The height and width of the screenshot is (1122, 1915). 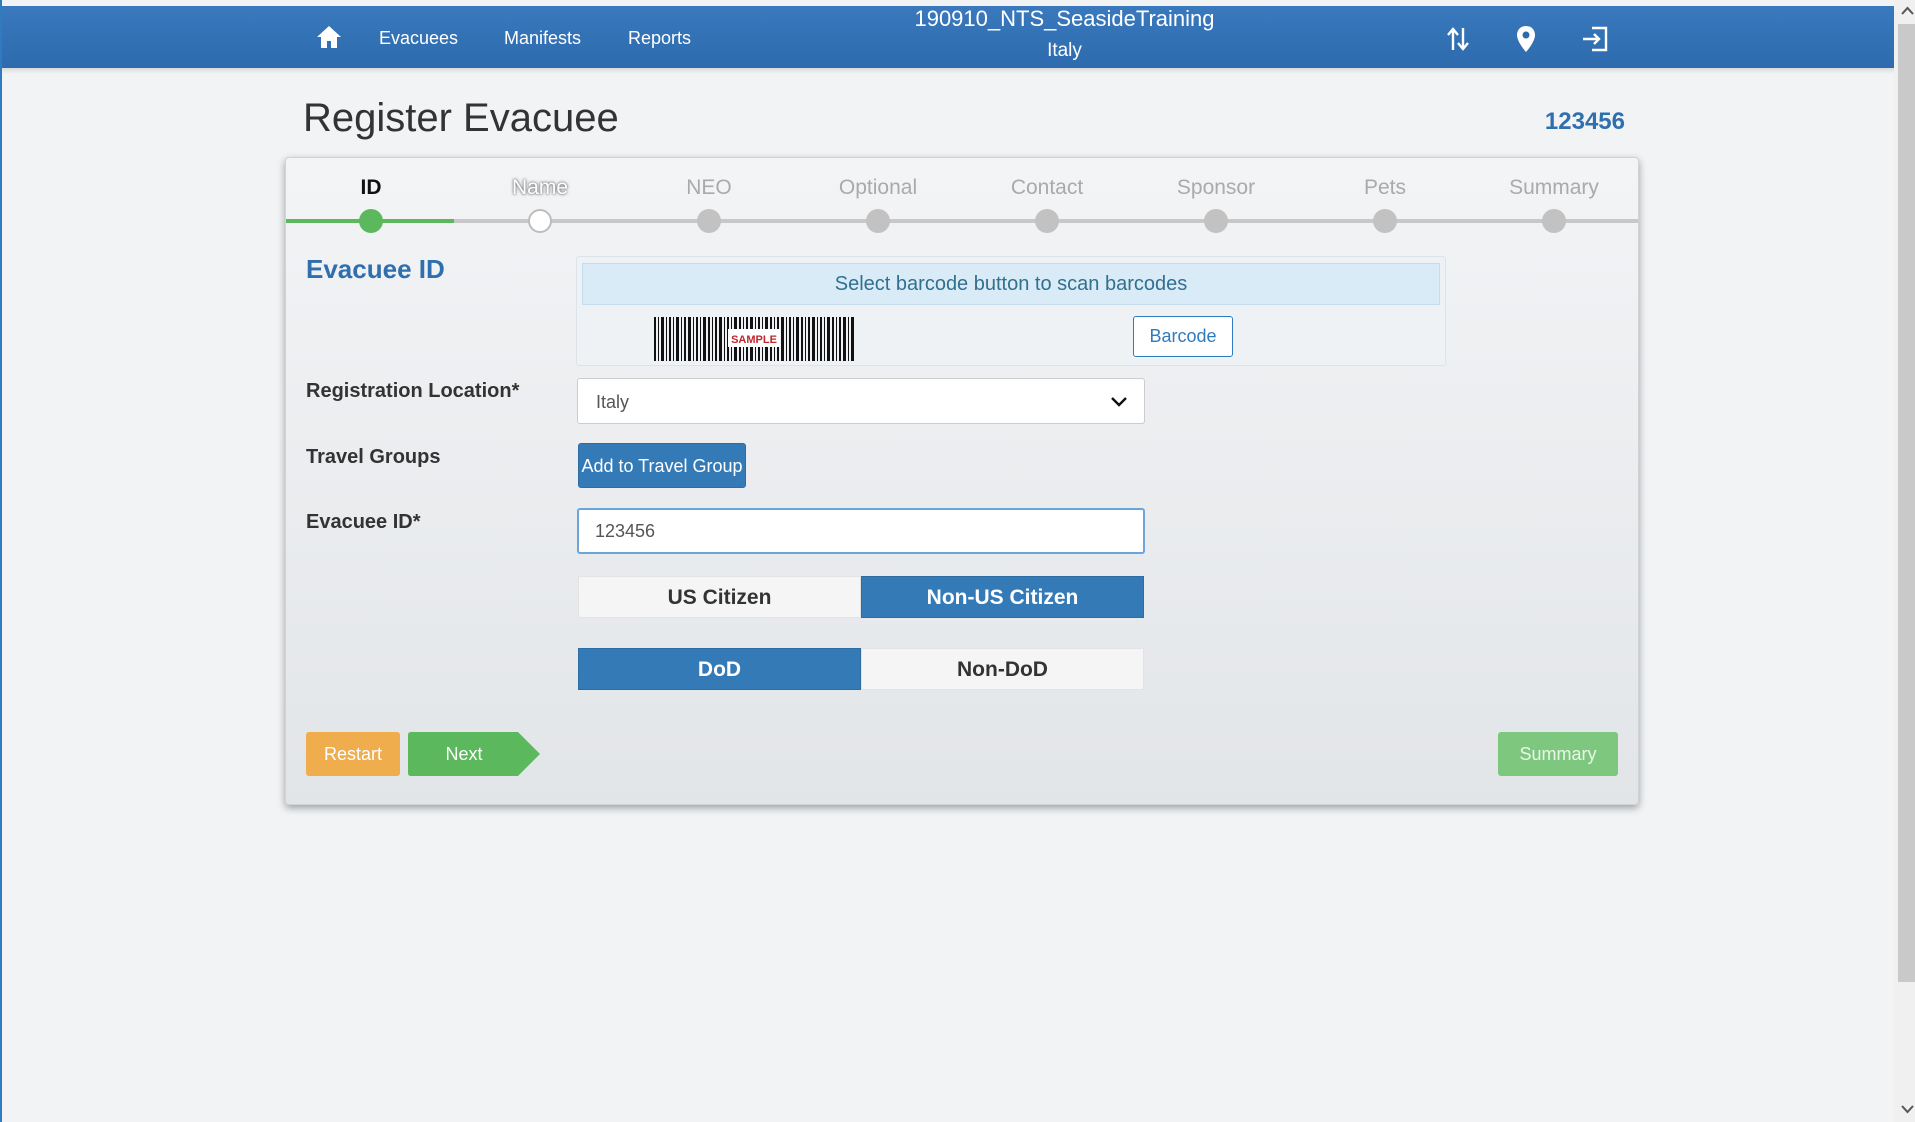 What do you see at coordinates (1906, 11) in the screenshot?
I see `scroll-up-arrow-icon` at bounding box center [1906, 11].